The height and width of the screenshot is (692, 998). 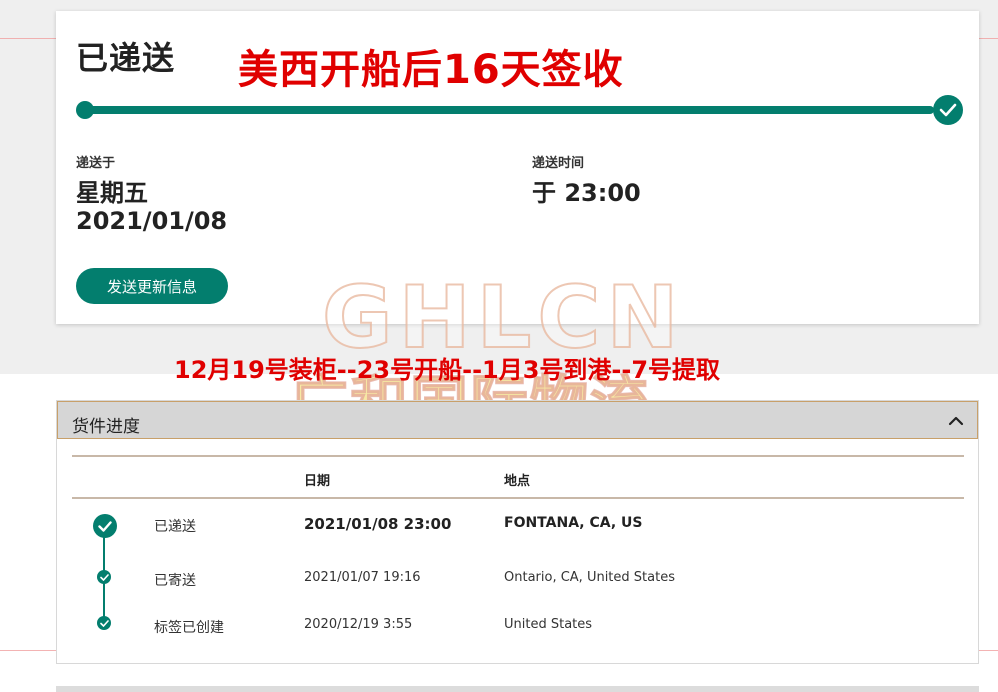 I want to click on send-updates-button: 发送更新信息, so click(x=152, y=286).